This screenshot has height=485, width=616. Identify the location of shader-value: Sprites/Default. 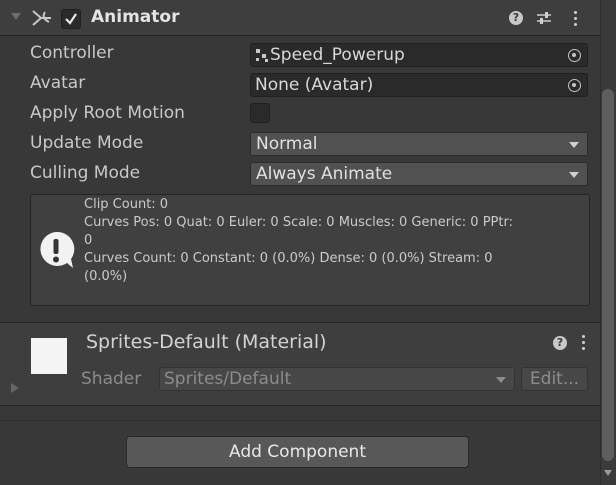
(228, 379).